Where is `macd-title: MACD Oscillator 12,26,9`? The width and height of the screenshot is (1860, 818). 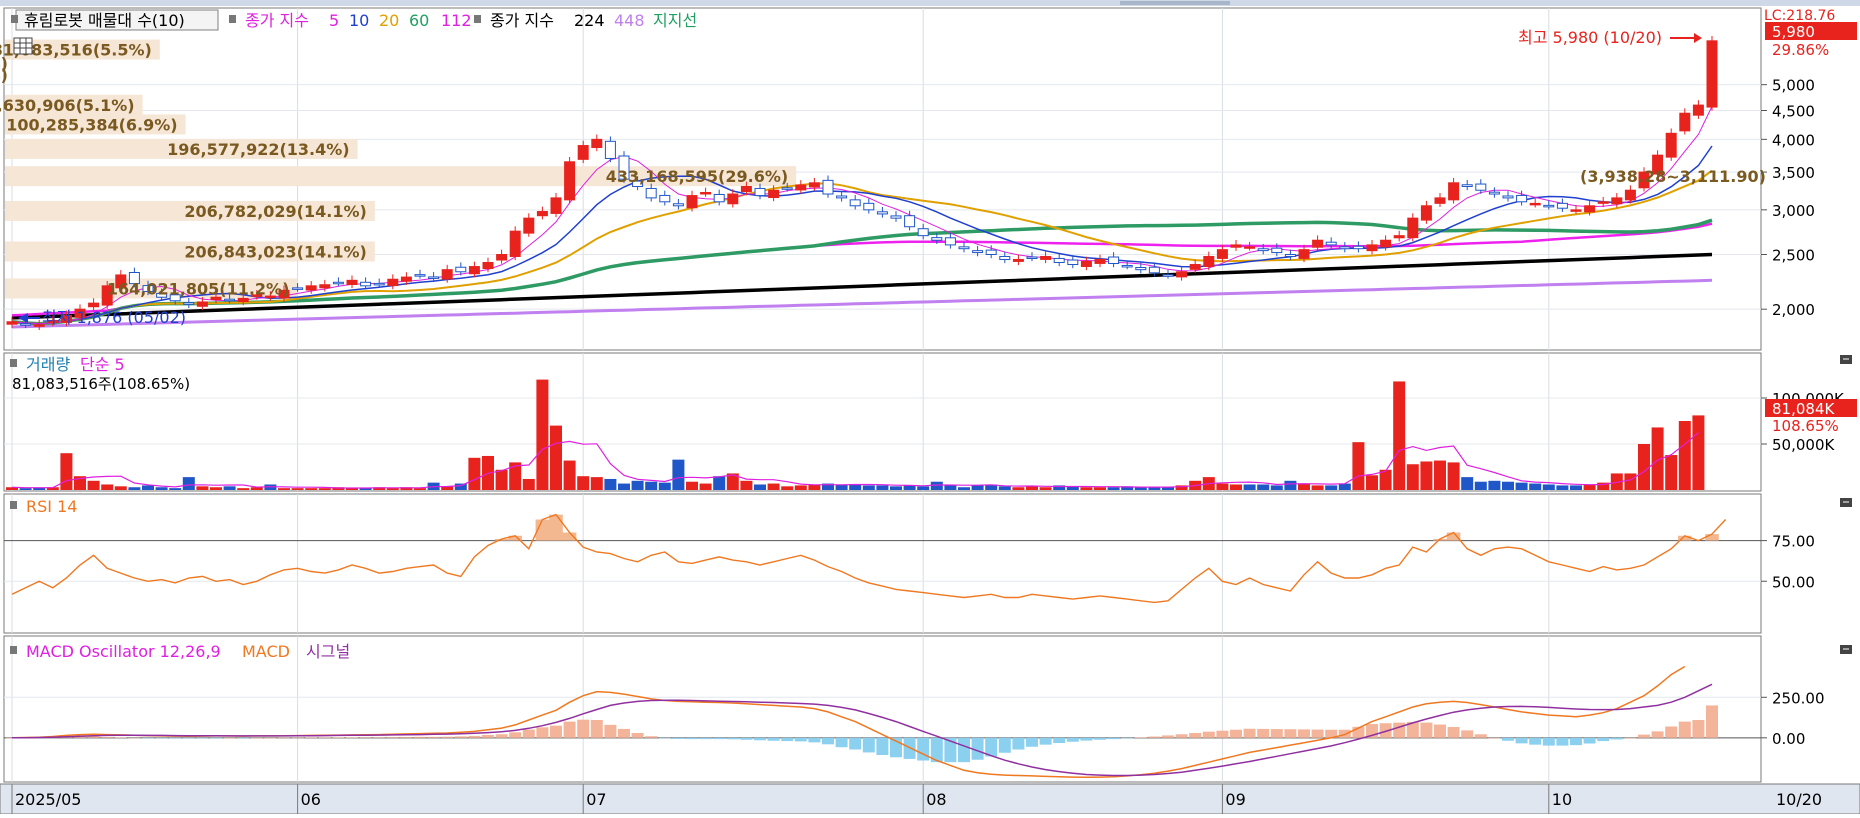
macd-title: MACD Oscillator 12,26,9 is located at coordinates (123, 651).